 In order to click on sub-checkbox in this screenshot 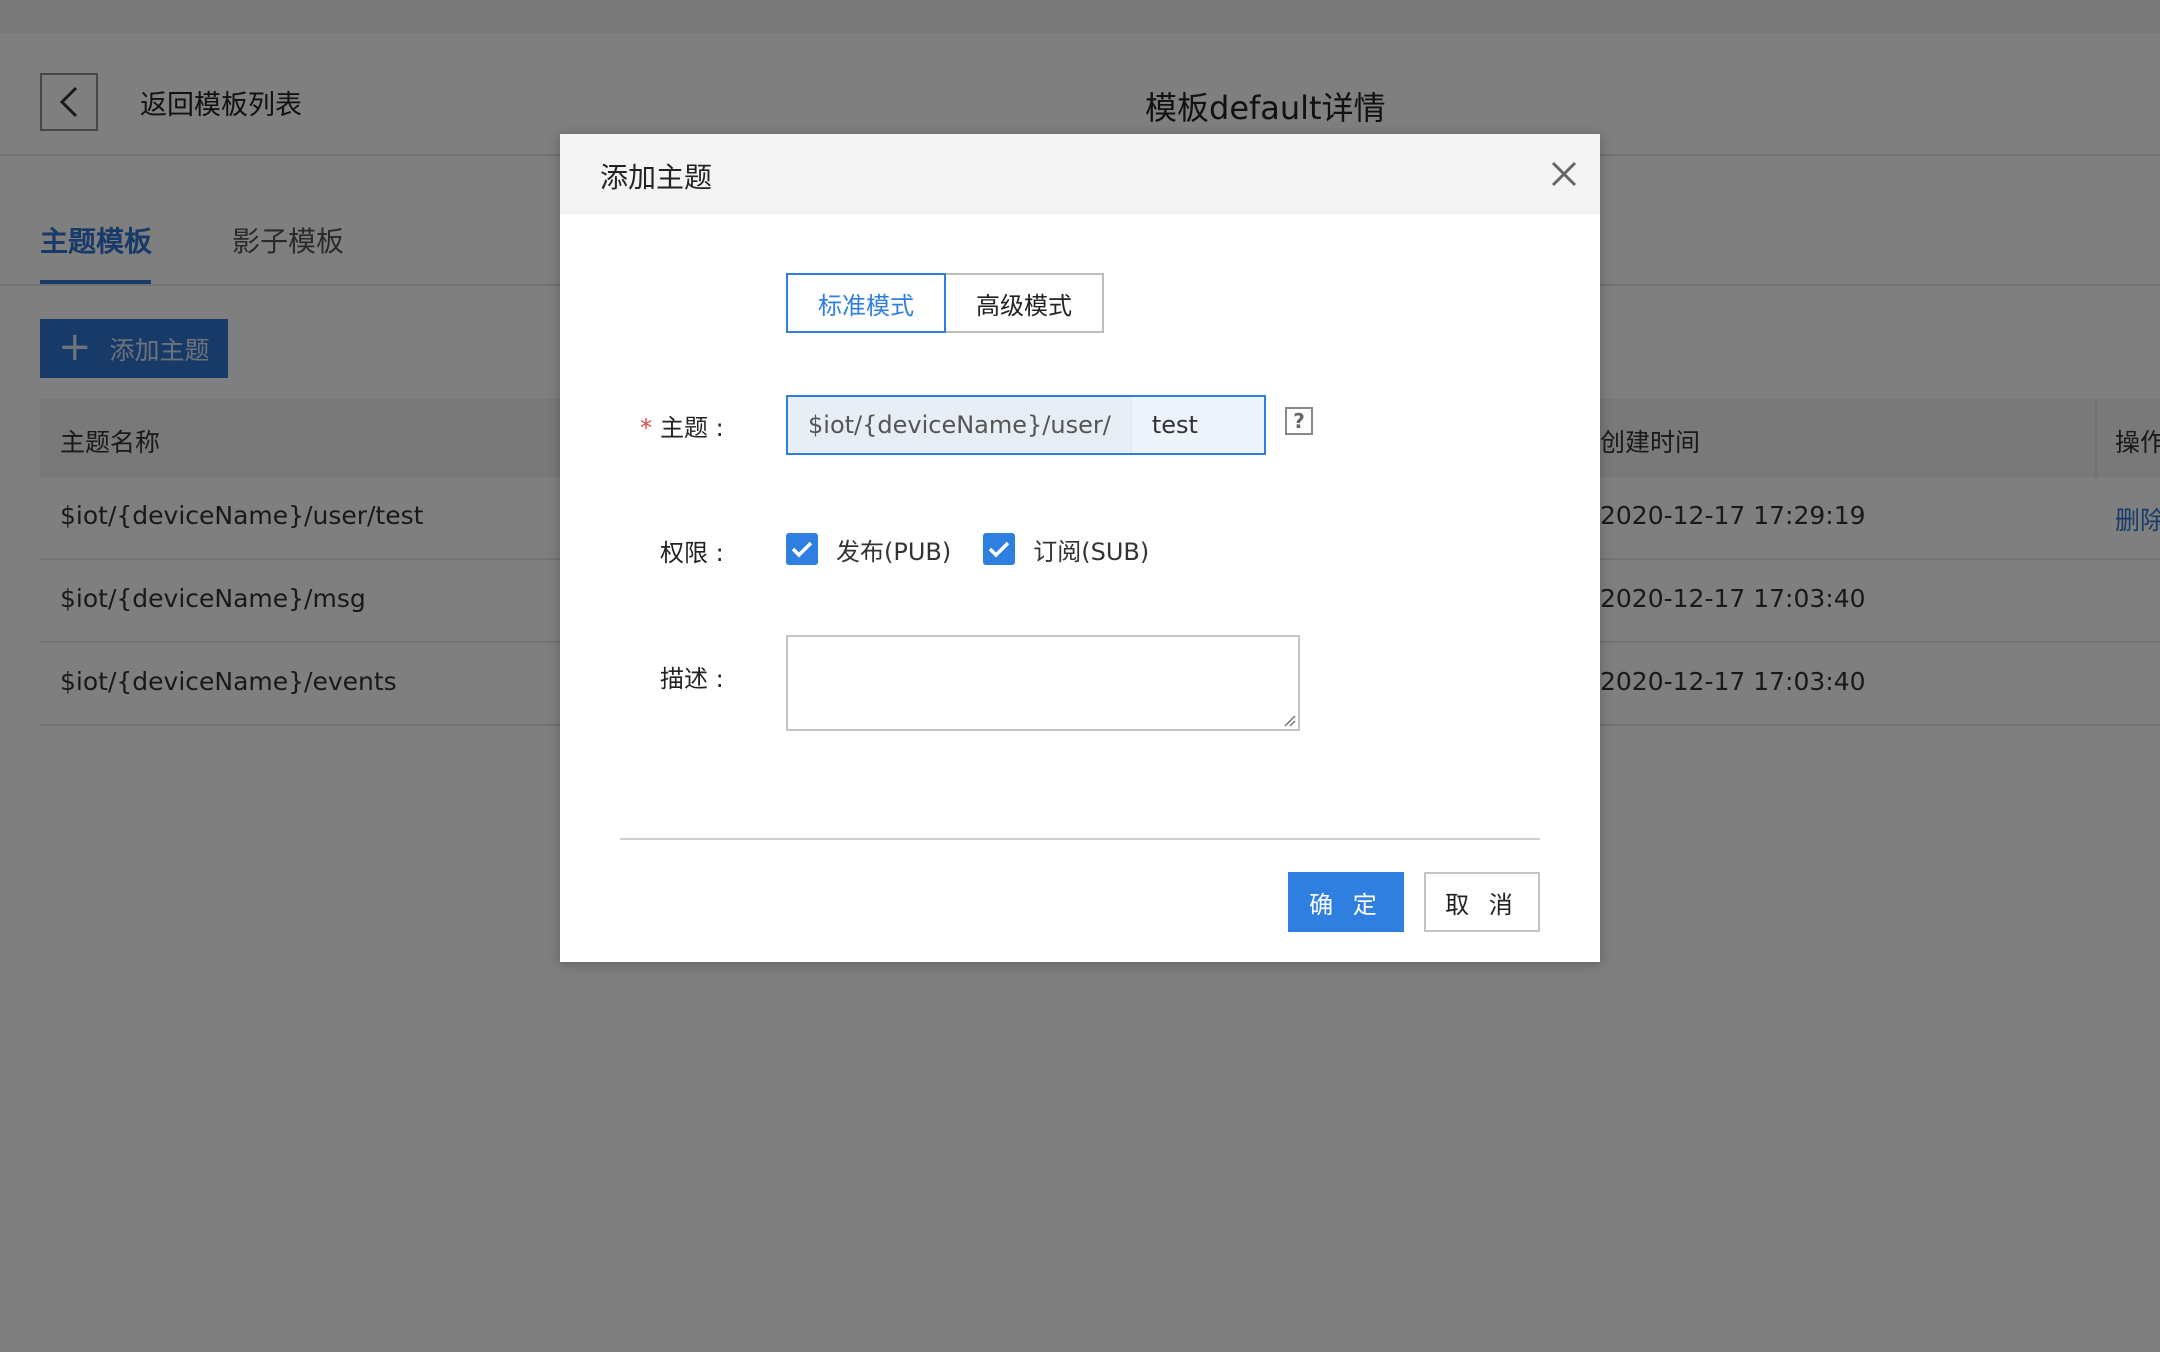, I will do `click(999, 549)`.